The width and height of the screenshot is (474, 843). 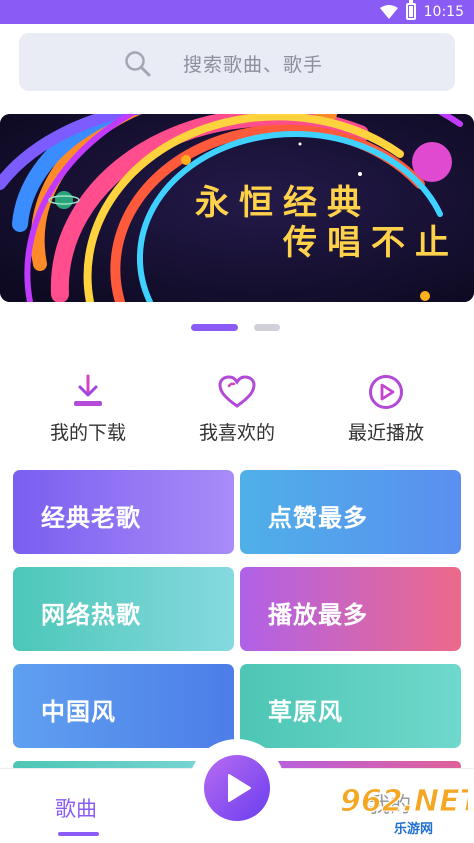 I want to click on category-label: 草原风, so click(x=305, y=712).